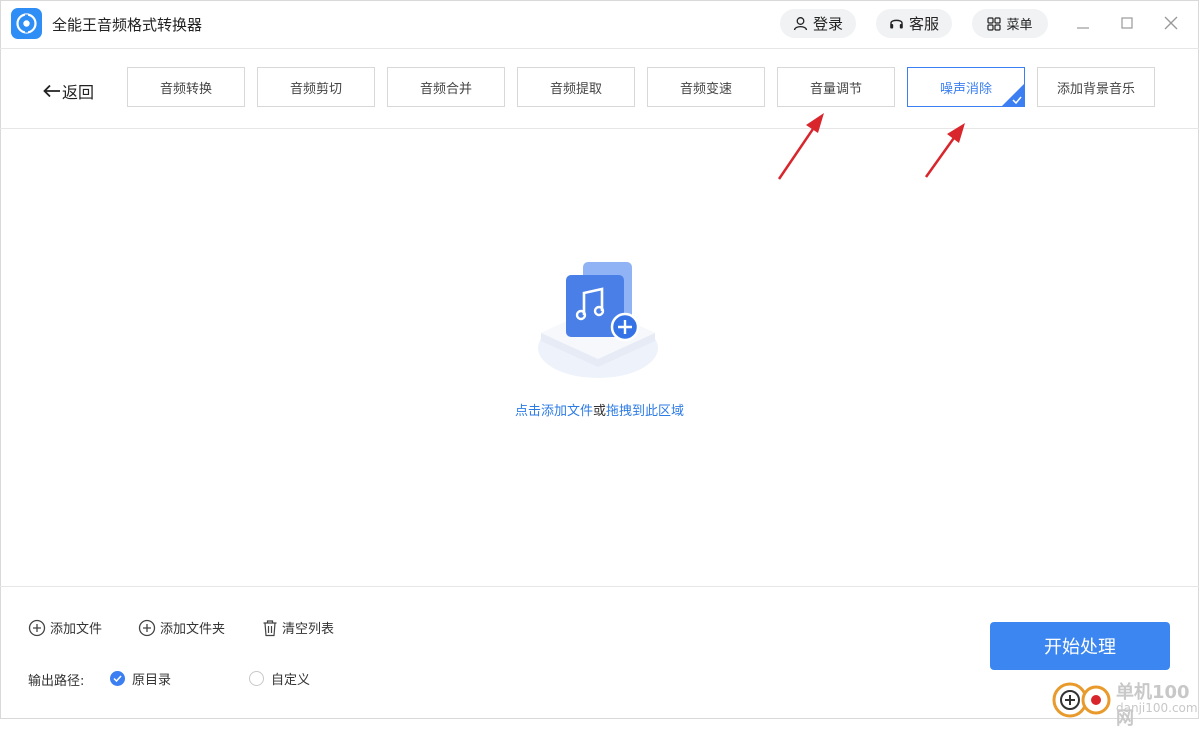  What do you see at coordinates (1157, 708) in the screenshot?
I see `watermark-url: danji100.com` at bounding box center [1157, 708].